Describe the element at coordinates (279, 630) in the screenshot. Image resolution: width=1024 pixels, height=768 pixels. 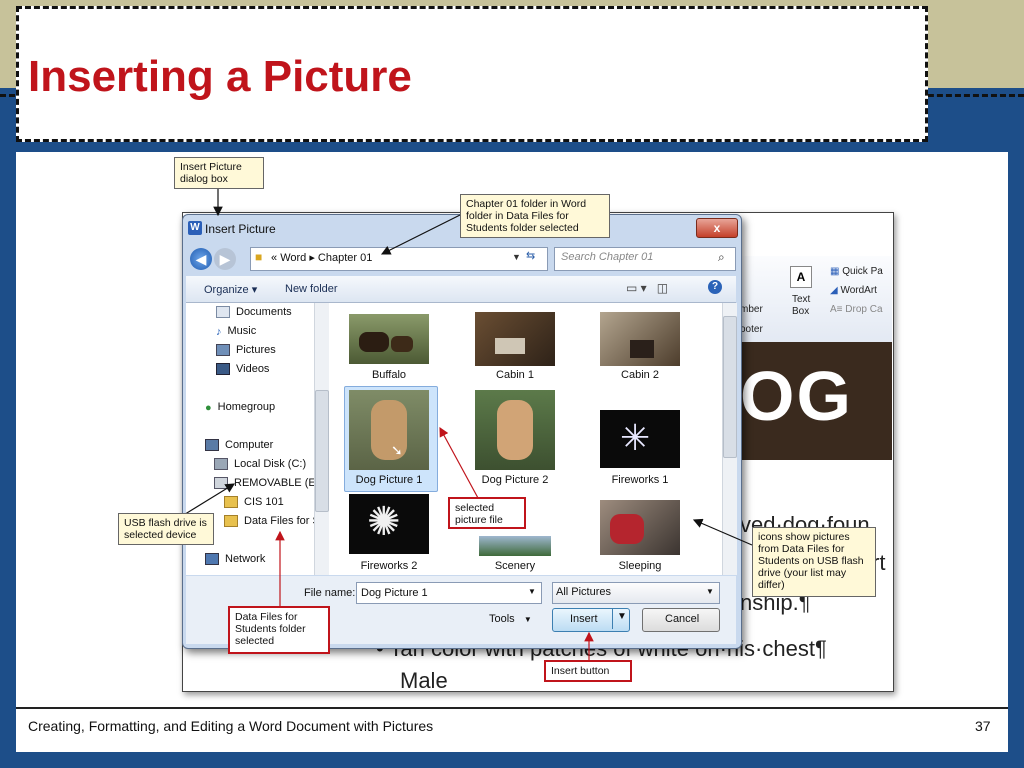
I see `callout-data-files: Data Files for Students folder selected` at that location.